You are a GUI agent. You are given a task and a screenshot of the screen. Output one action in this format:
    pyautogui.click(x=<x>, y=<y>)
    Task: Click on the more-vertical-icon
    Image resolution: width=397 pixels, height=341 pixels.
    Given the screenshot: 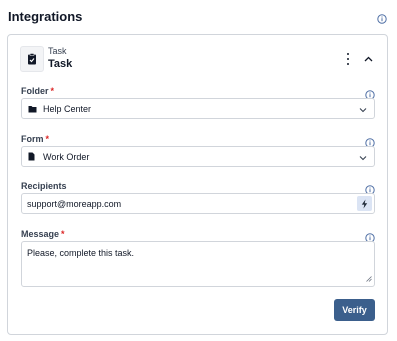 What is the action you would take?
    pyautogui.click(x=348, y=59)
    